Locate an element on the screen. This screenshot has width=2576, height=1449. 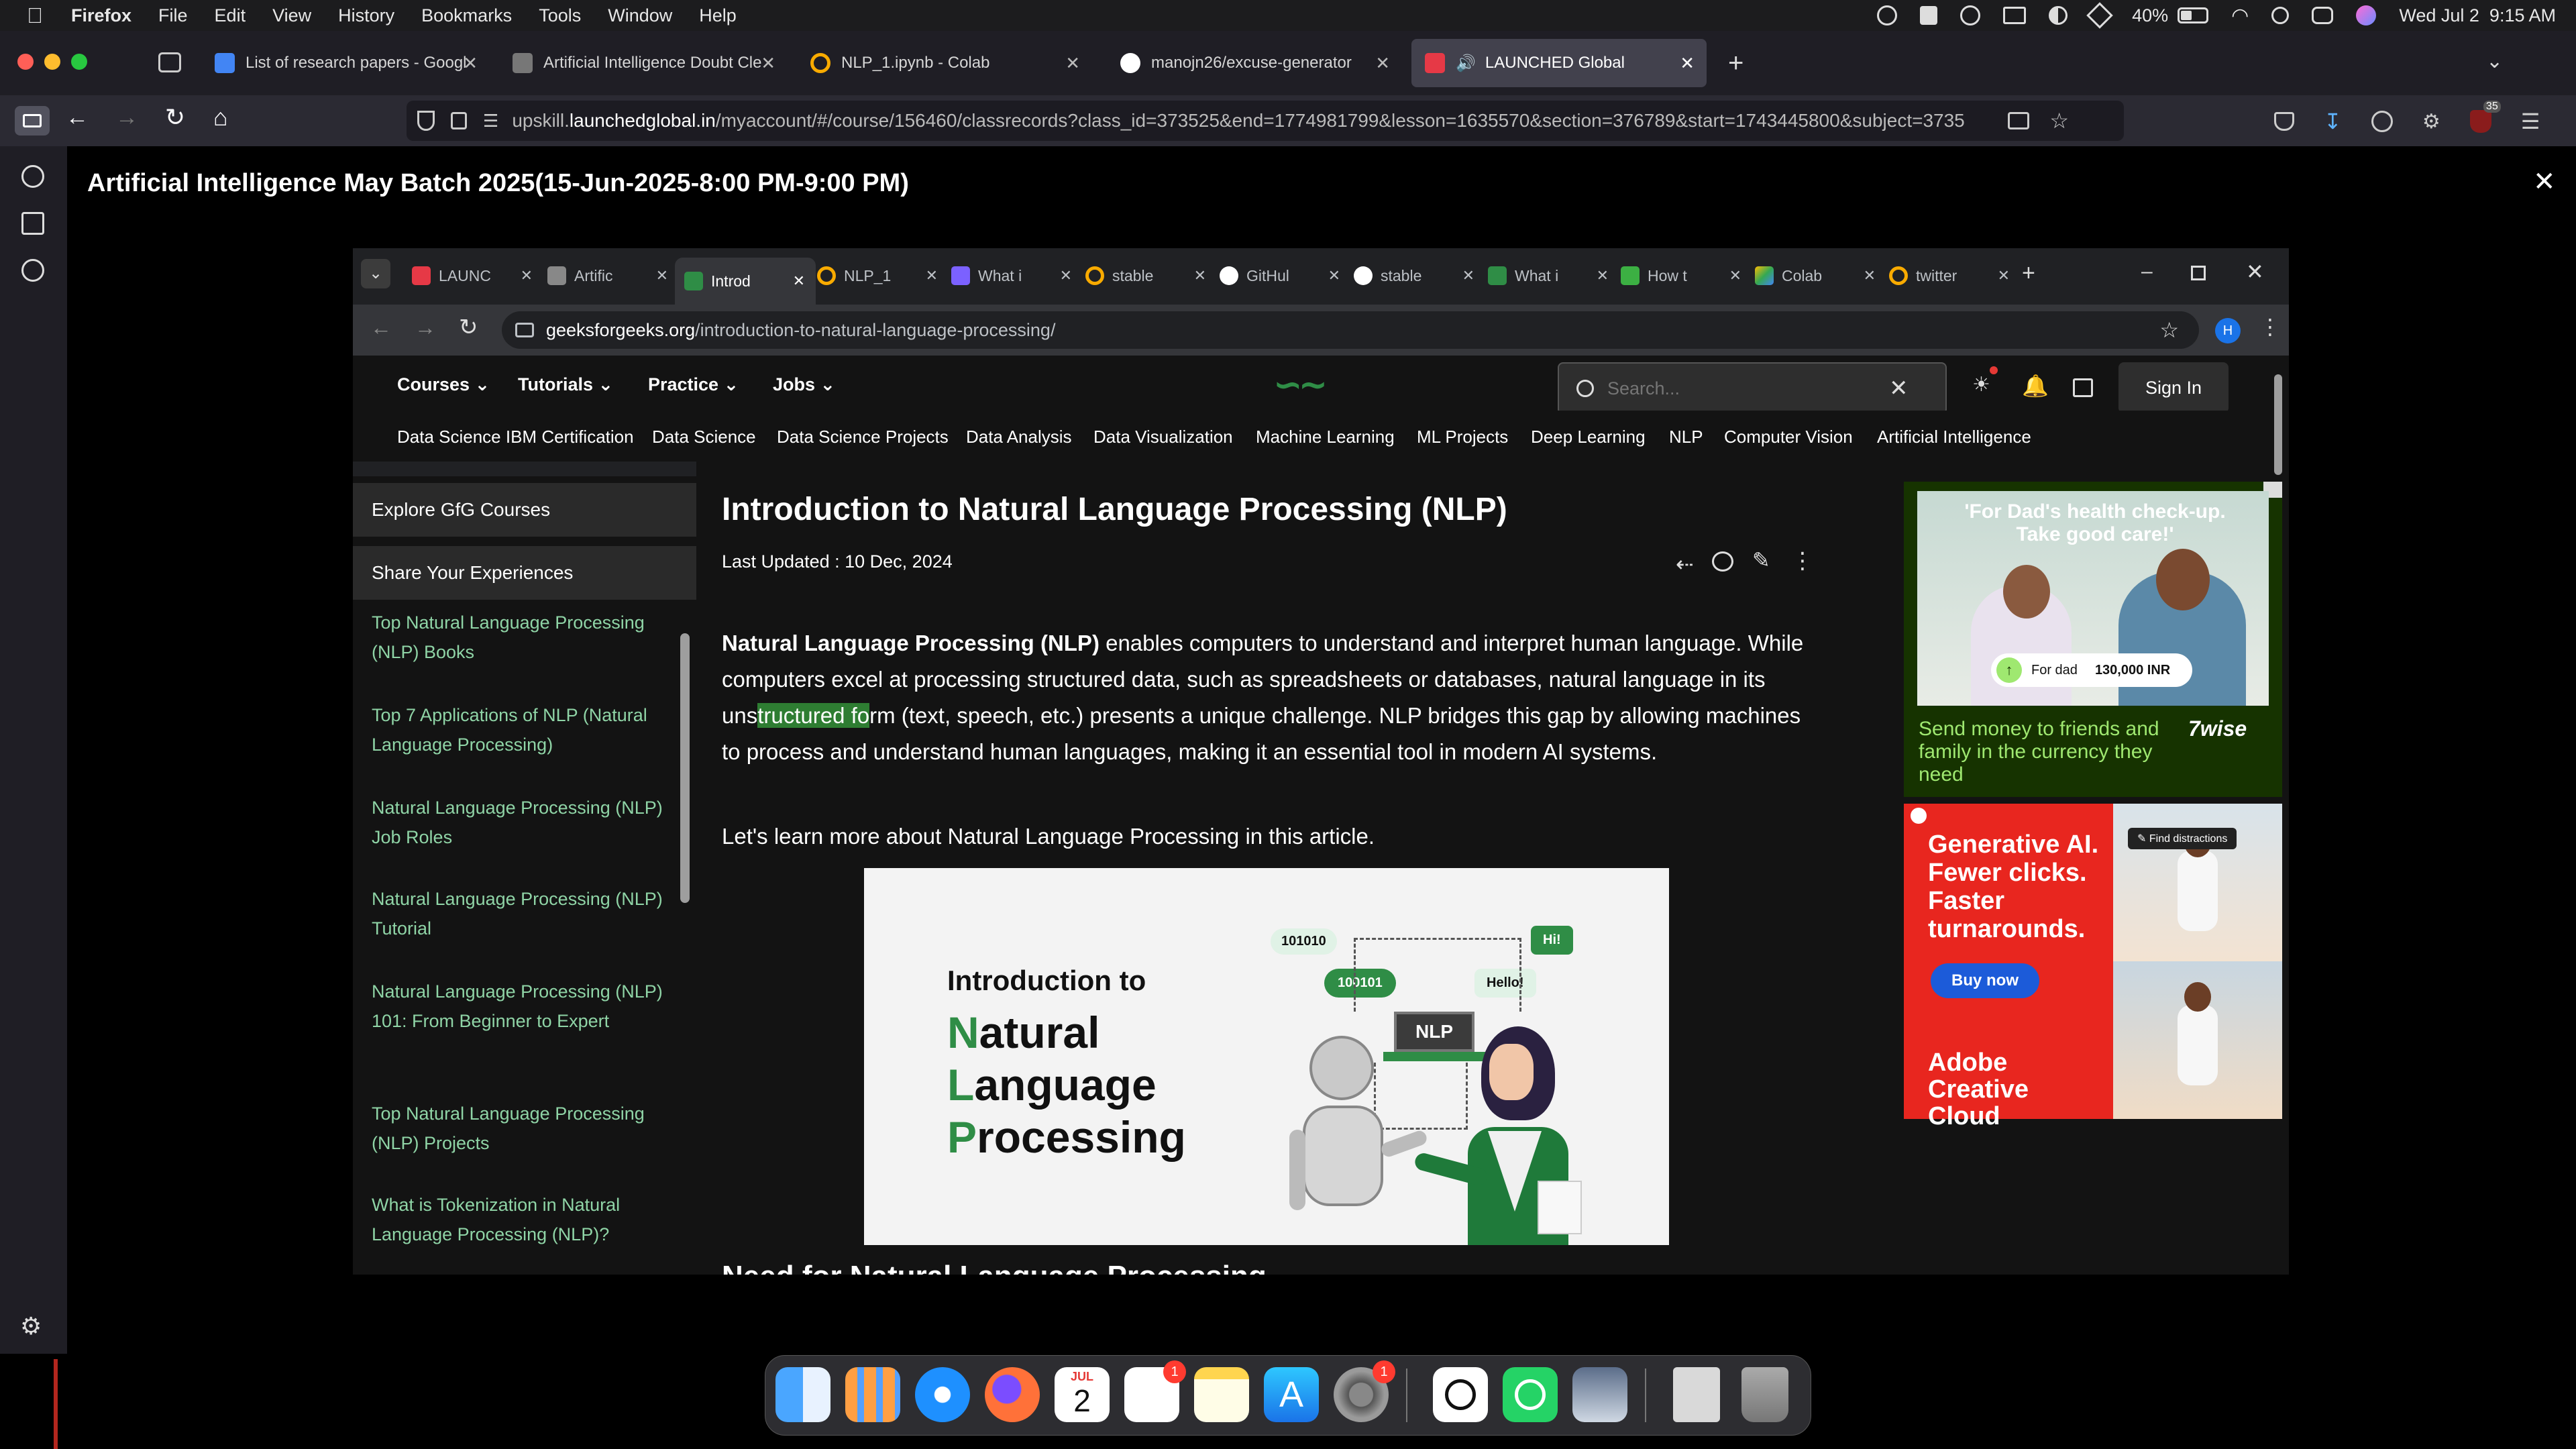
page-scrollbar is located at coordinates (2278, 424).